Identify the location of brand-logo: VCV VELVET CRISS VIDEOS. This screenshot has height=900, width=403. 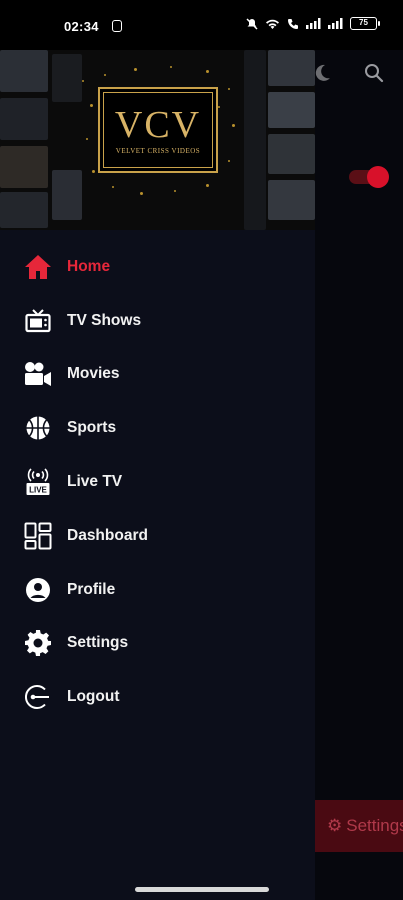
(161, 140).